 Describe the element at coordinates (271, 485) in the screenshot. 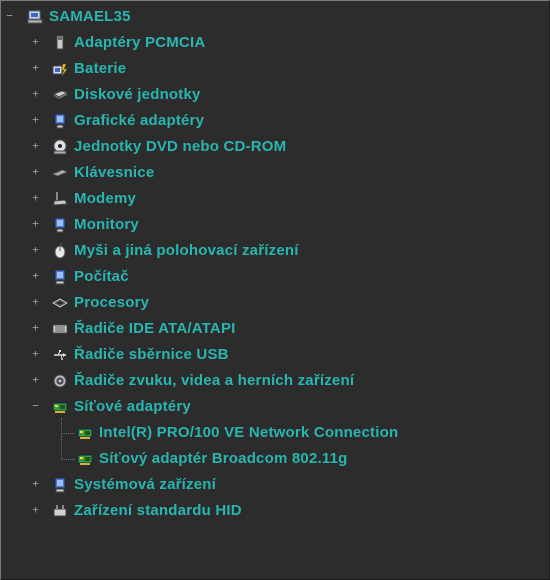

I see `tree-node-system-devices: + Systémová zařízení` at that location.